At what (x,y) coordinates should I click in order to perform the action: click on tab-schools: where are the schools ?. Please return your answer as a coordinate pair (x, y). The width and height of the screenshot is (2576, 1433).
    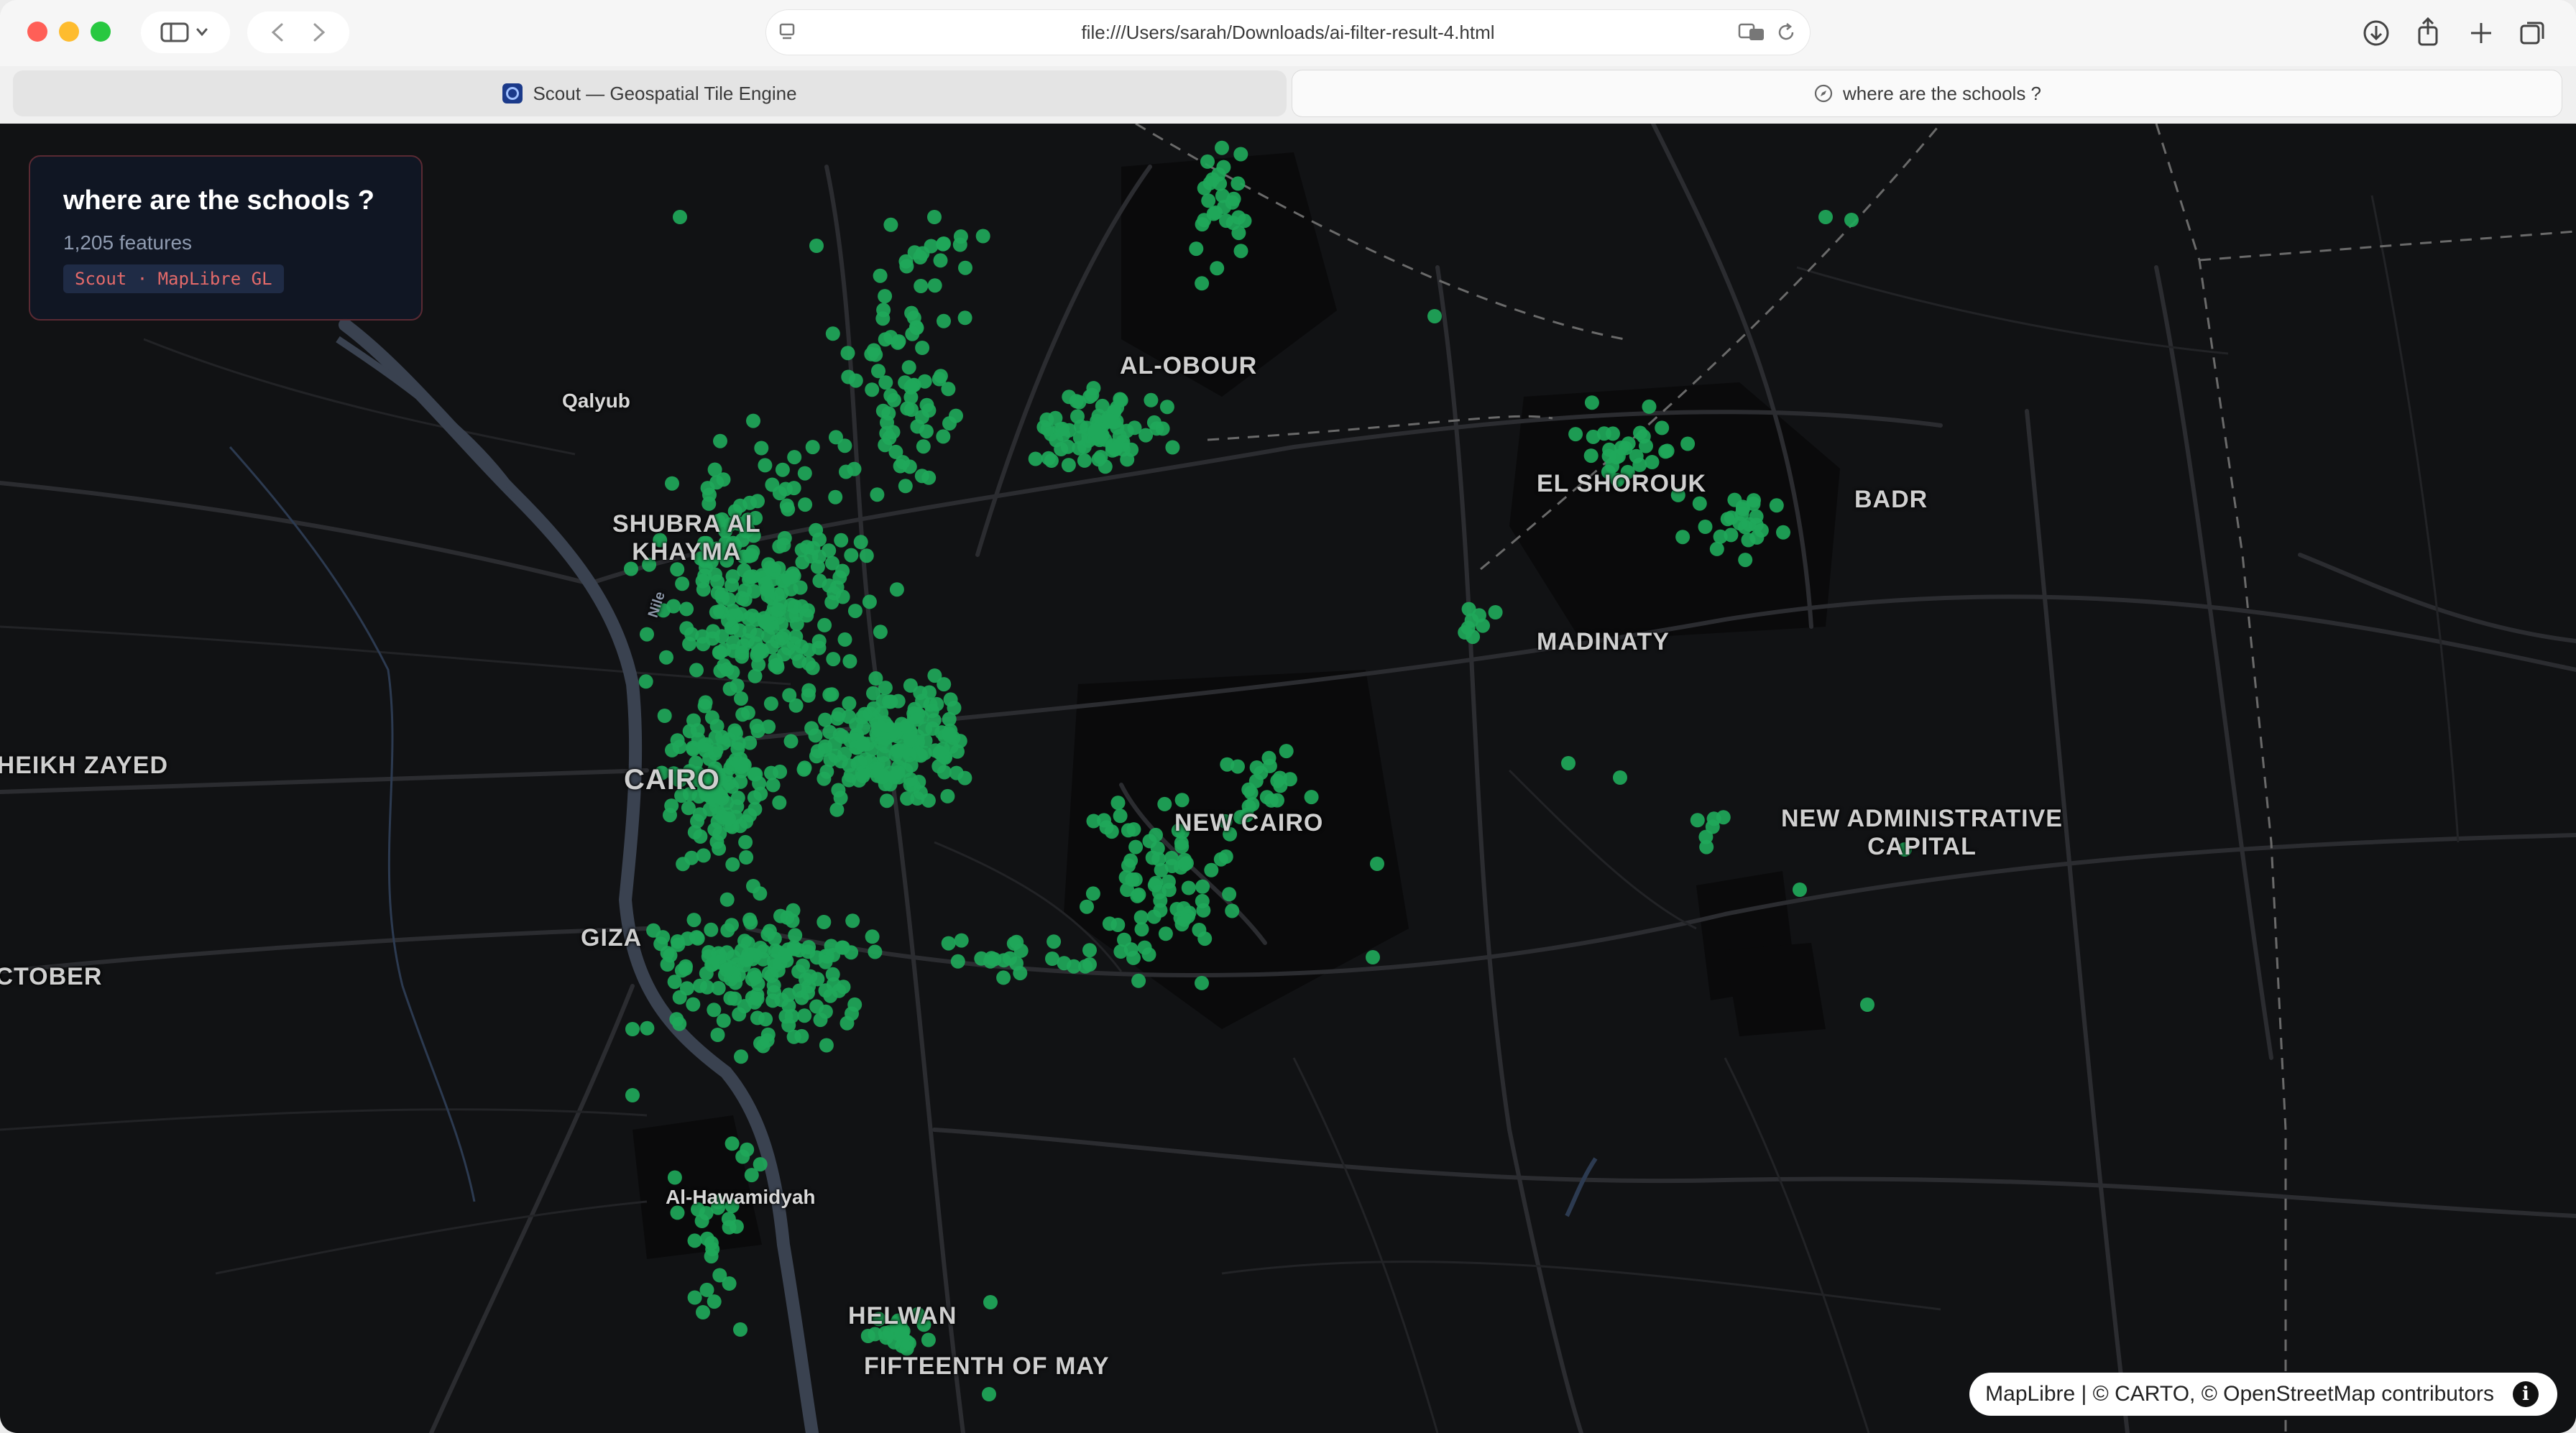
    Looking at the image, I should click on (1927, 93).